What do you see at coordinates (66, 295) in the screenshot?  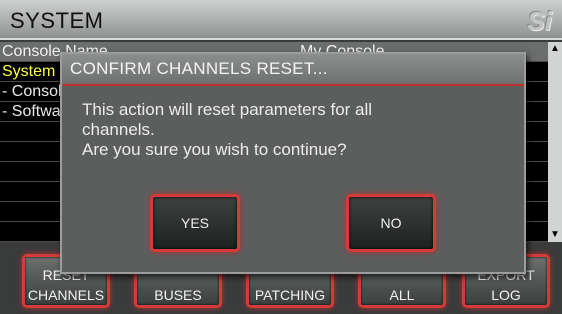 I see `softkey-label-line2: CHANNELS` at bounding box center [66, 295].